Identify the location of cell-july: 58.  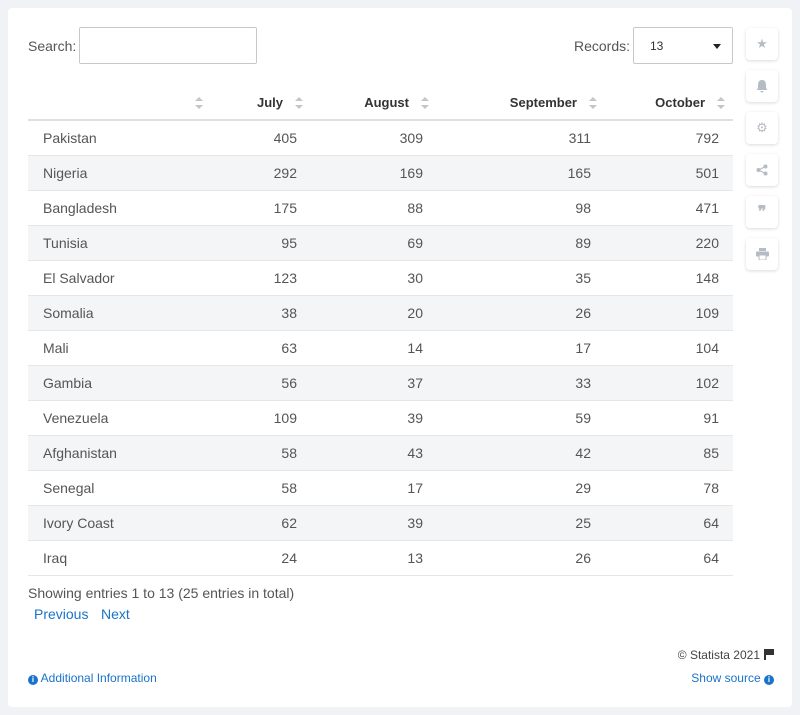
(261, 488).